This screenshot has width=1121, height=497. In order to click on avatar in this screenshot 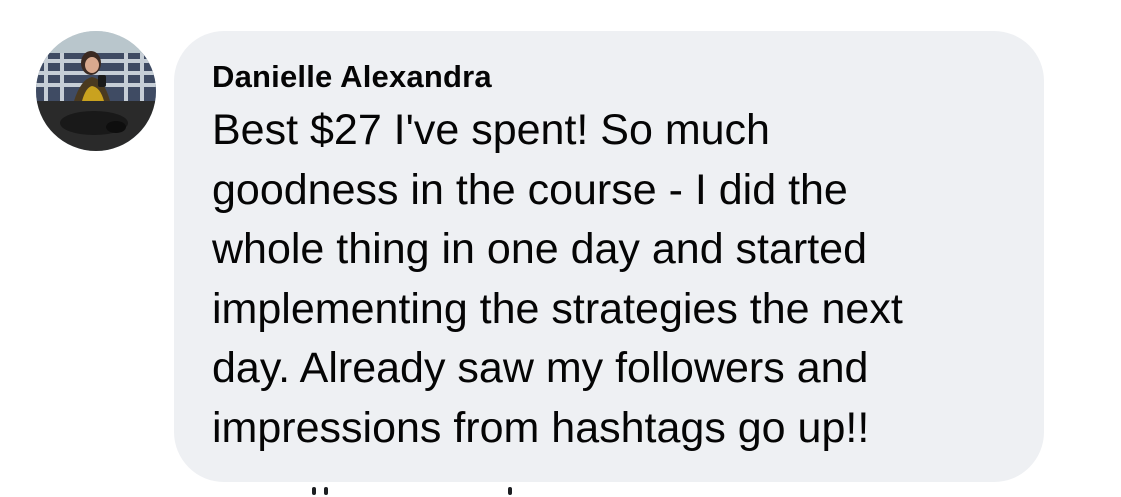, I will do `click(96, 91)`.